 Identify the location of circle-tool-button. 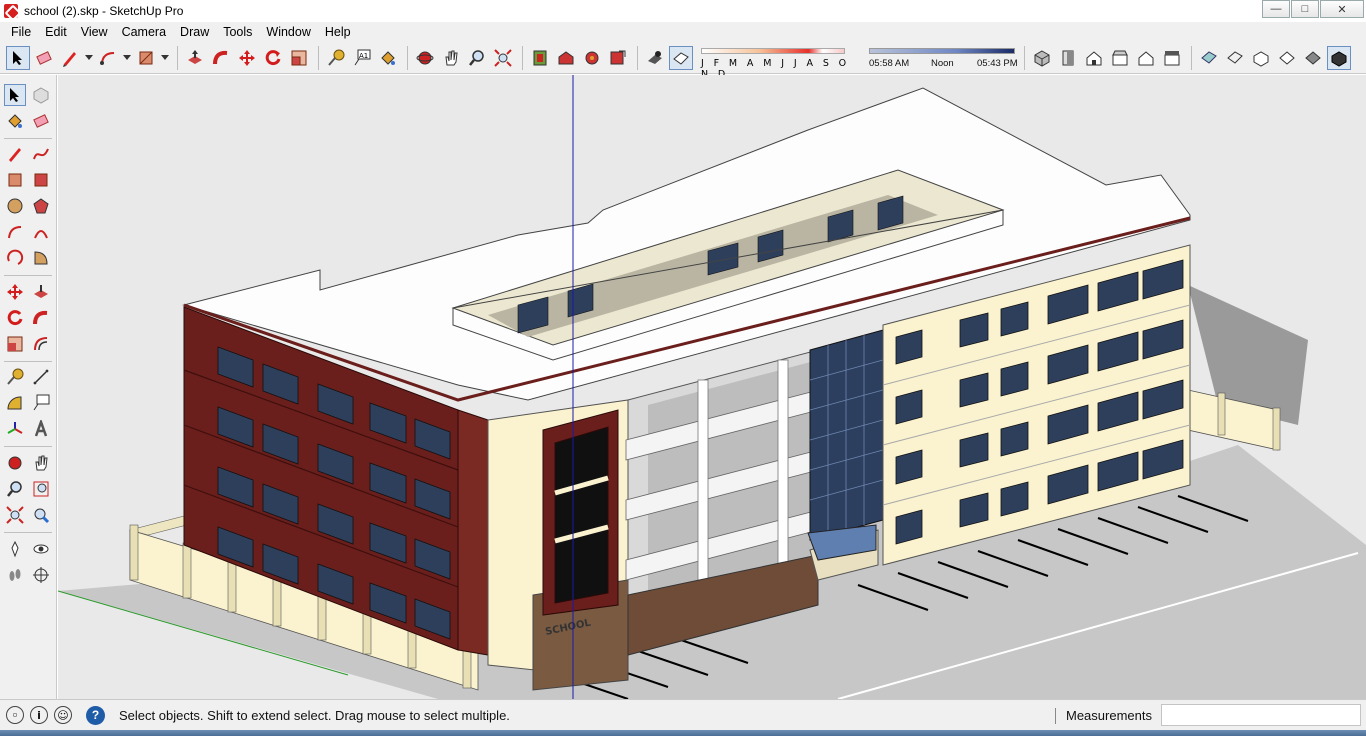
(15, 206).